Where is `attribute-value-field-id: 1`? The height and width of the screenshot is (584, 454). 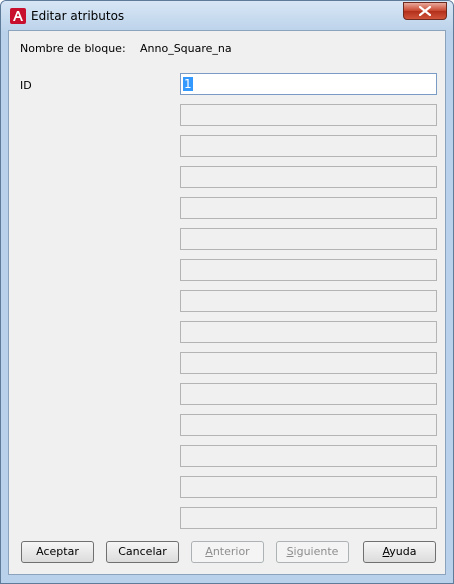 attribute-value-field-id: 1 is located at coordinates (308, 84).